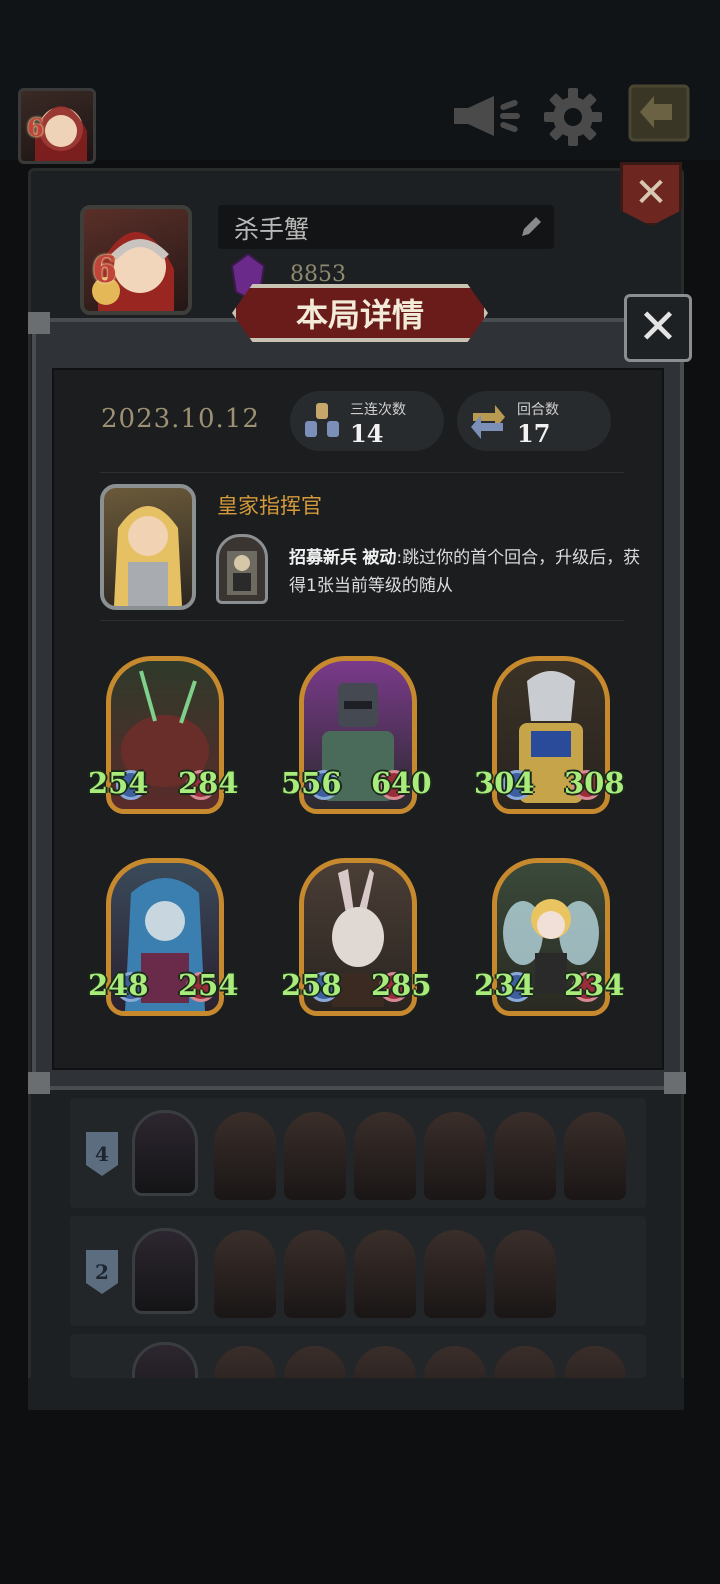 The width and height of the screenshot is (720, 1584). Describe the element at coordinates (323, 558) in the screenshot. I see `skill-name: 招募新兵` at that location.